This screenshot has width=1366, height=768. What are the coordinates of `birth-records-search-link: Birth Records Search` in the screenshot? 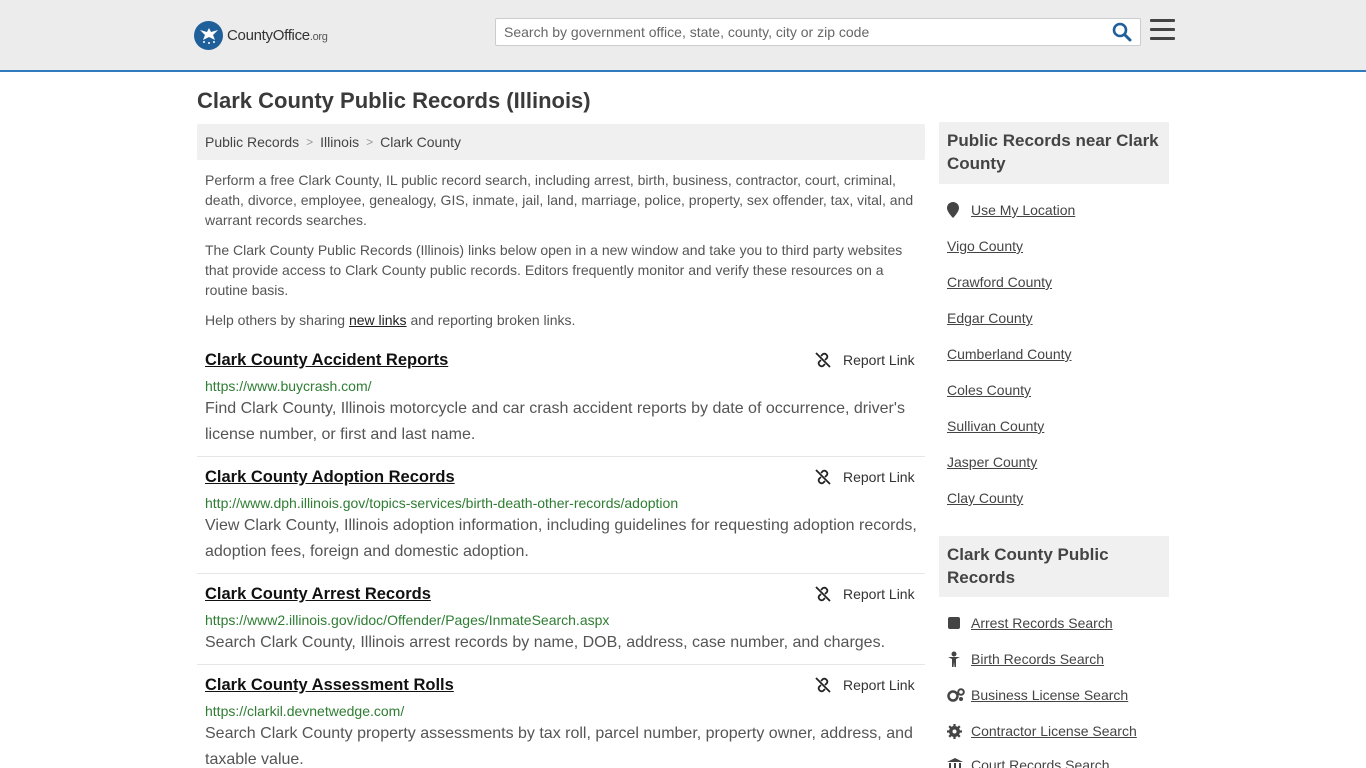 It's located at (1025, 659).